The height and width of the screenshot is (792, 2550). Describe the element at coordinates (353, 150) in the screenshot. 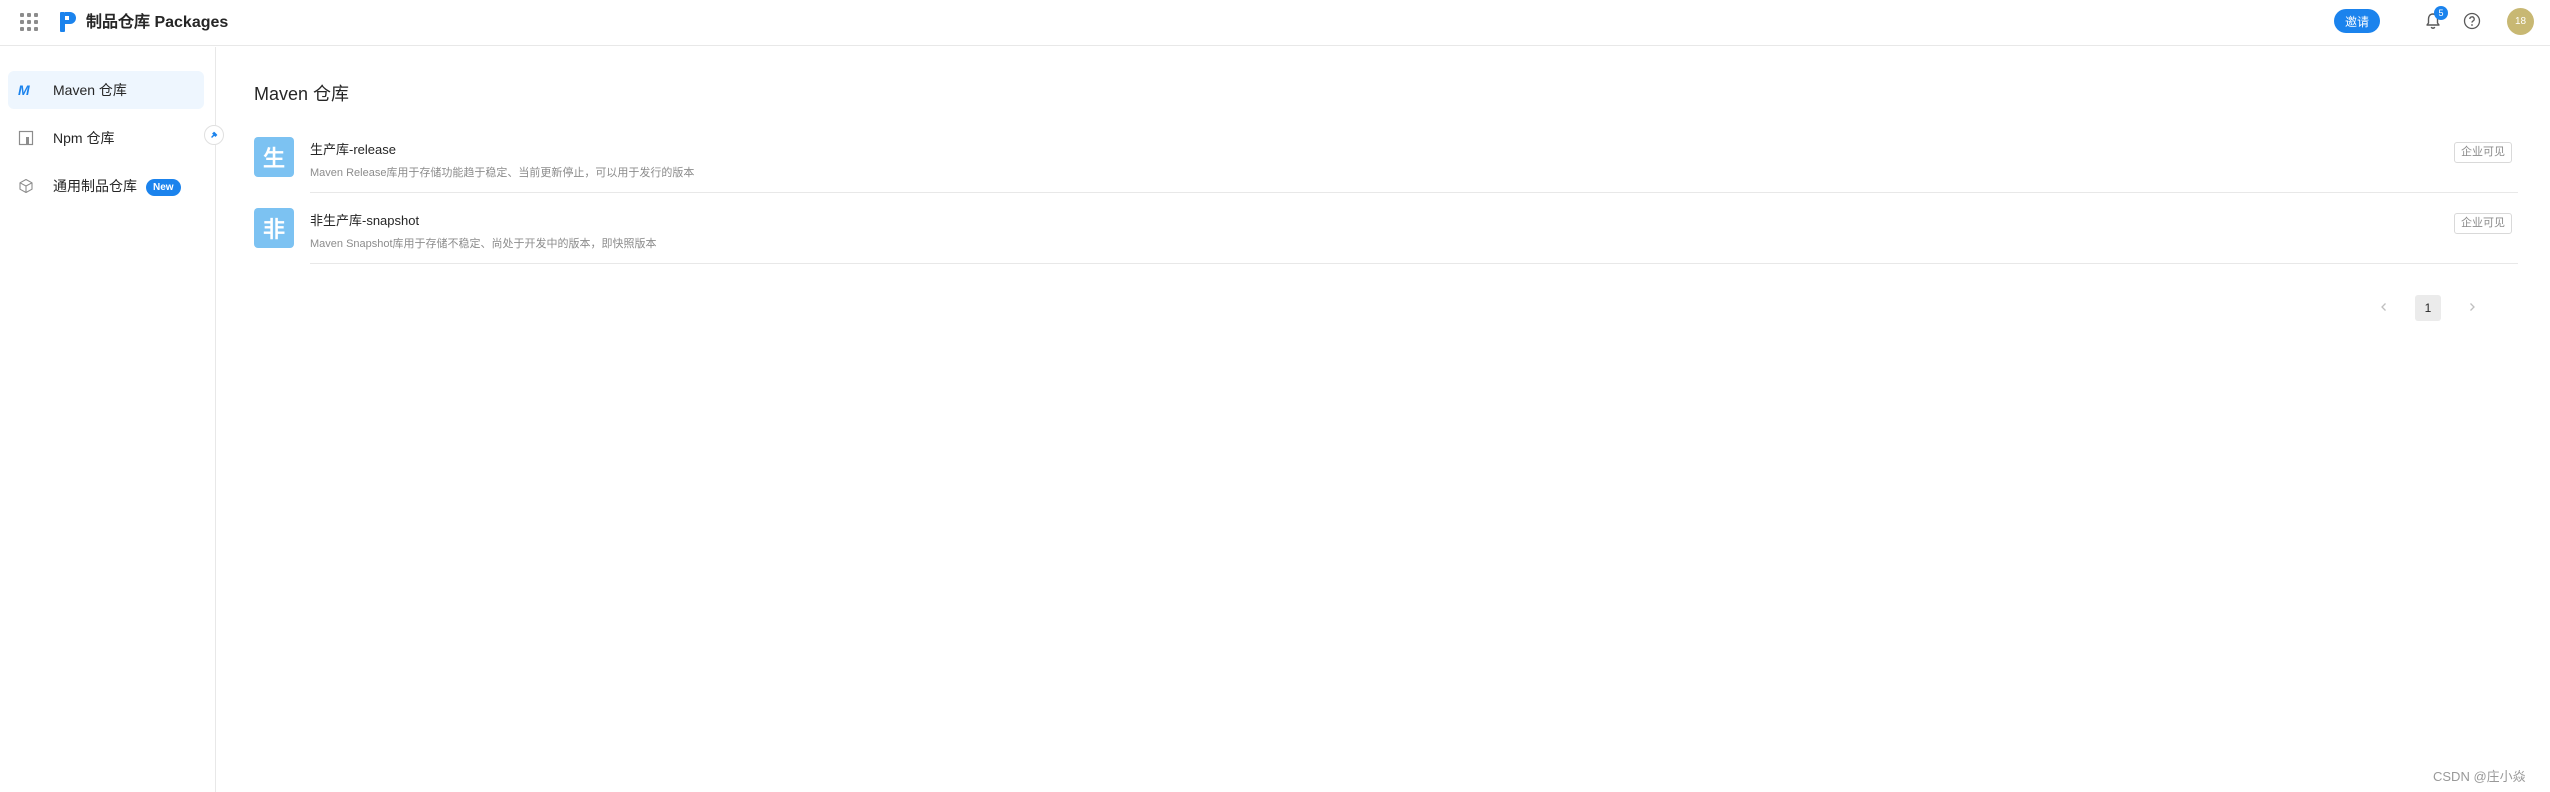

I see `repo-name: 生产库-release` at that location.